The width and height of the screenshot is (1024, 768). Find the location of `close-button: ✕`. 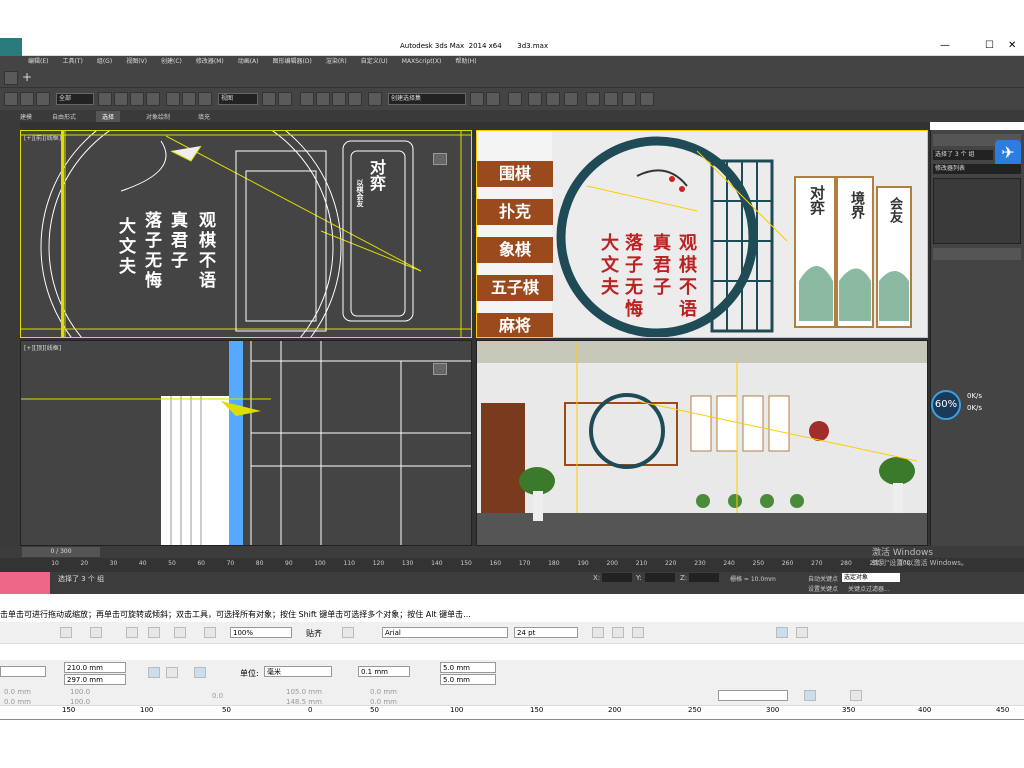

close-button: ✕ is located at coordinates (1012, 45).